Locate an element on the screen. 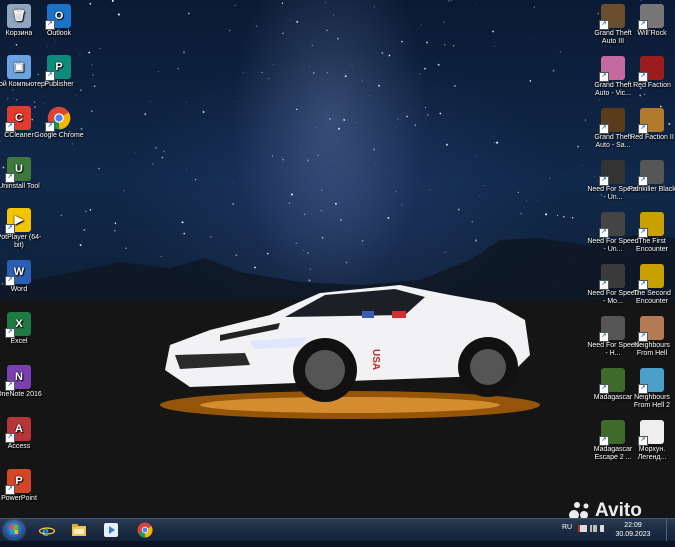 The image size is (675, 547). system-tray is located at coordinates (594, 536).